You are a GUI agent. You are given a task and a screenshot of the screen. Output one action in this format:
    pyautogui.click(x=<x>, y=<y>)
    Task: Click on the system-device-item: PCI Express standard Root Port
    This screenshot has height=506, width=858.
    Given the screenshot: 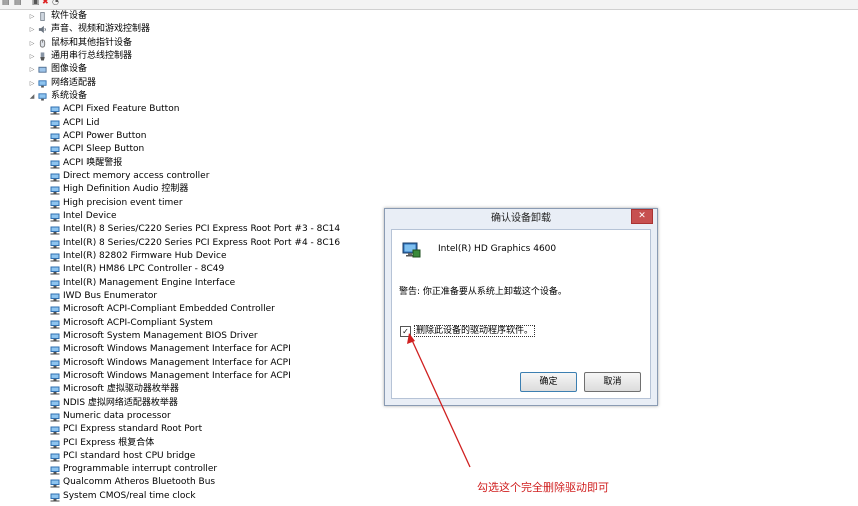 What is the action you would take?
    pyautogui.click(x=190, y=429)
    